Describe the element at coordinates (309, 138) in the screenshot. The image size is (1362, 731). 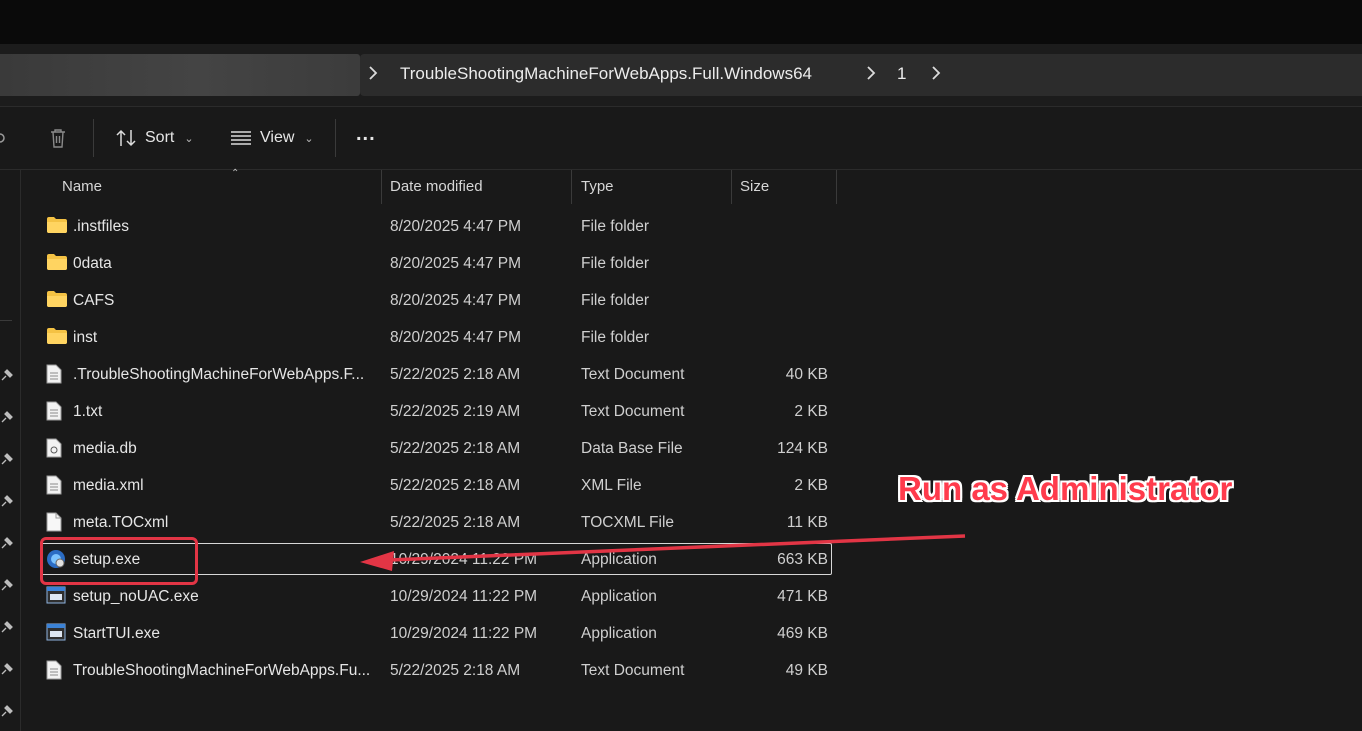
I see `chevron-down-icon: ⌄` at that location.